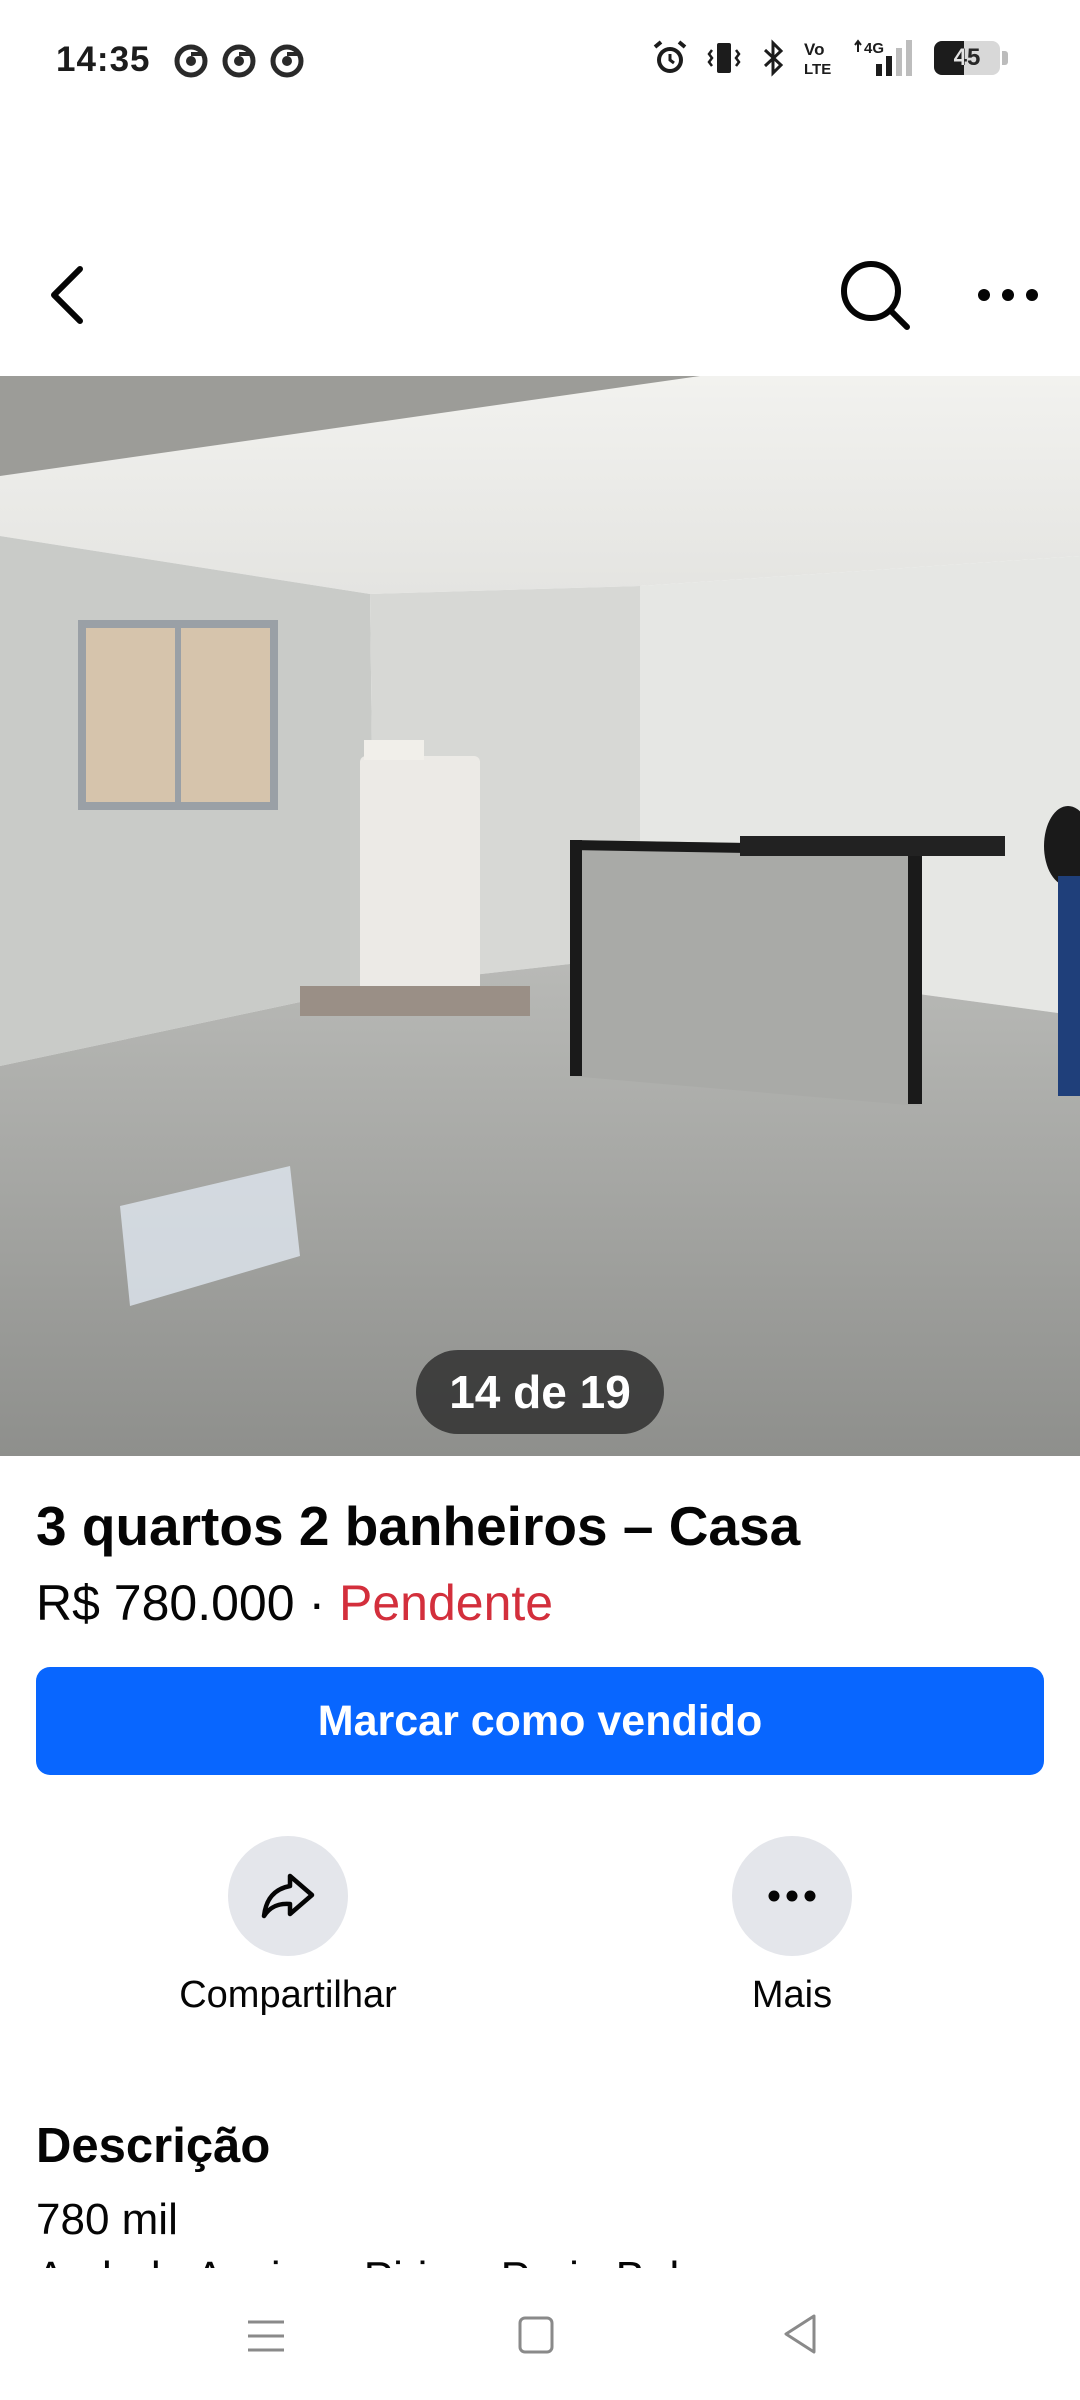 The height and width of the screenshot is (2400, 1080). What do you see at coordinates (724, 58) in the screenshot?
I see `vibrate-icon` at bounding box center [724, 58].